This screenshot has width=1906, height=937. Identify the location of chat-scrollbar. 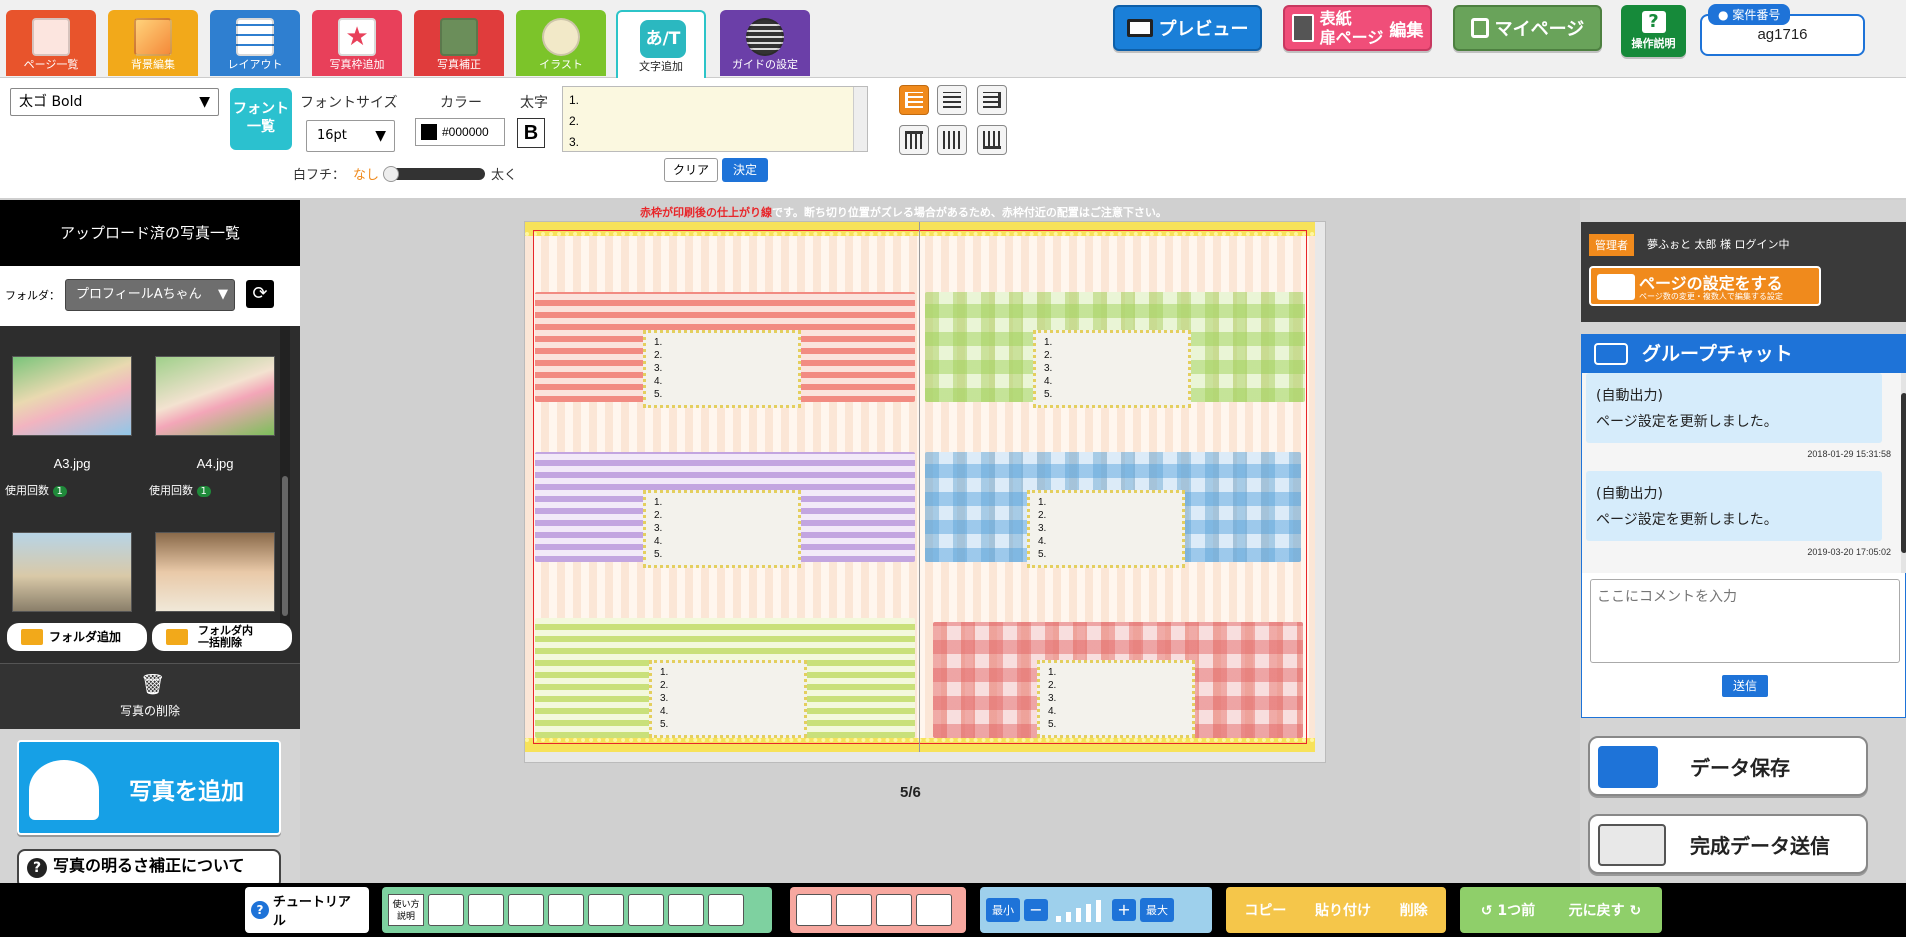
(1903, 473).